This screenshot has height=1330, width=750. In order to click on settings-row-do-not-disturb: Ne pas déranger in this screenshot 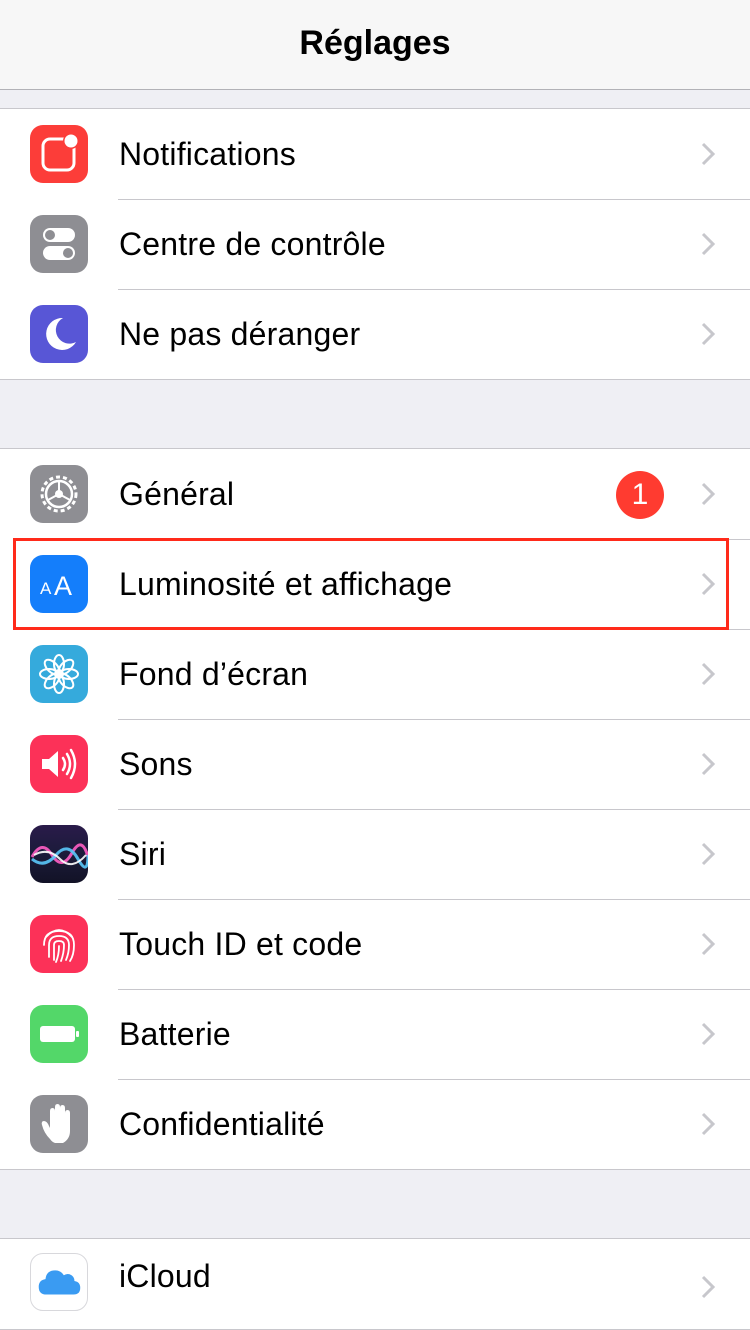, I will do `click(375, 334)`.